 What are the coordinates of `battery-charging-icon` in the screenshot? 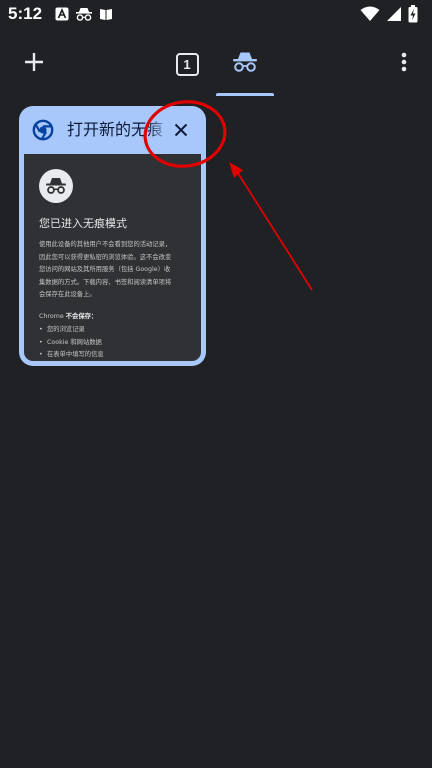 It's located at (413, 16).